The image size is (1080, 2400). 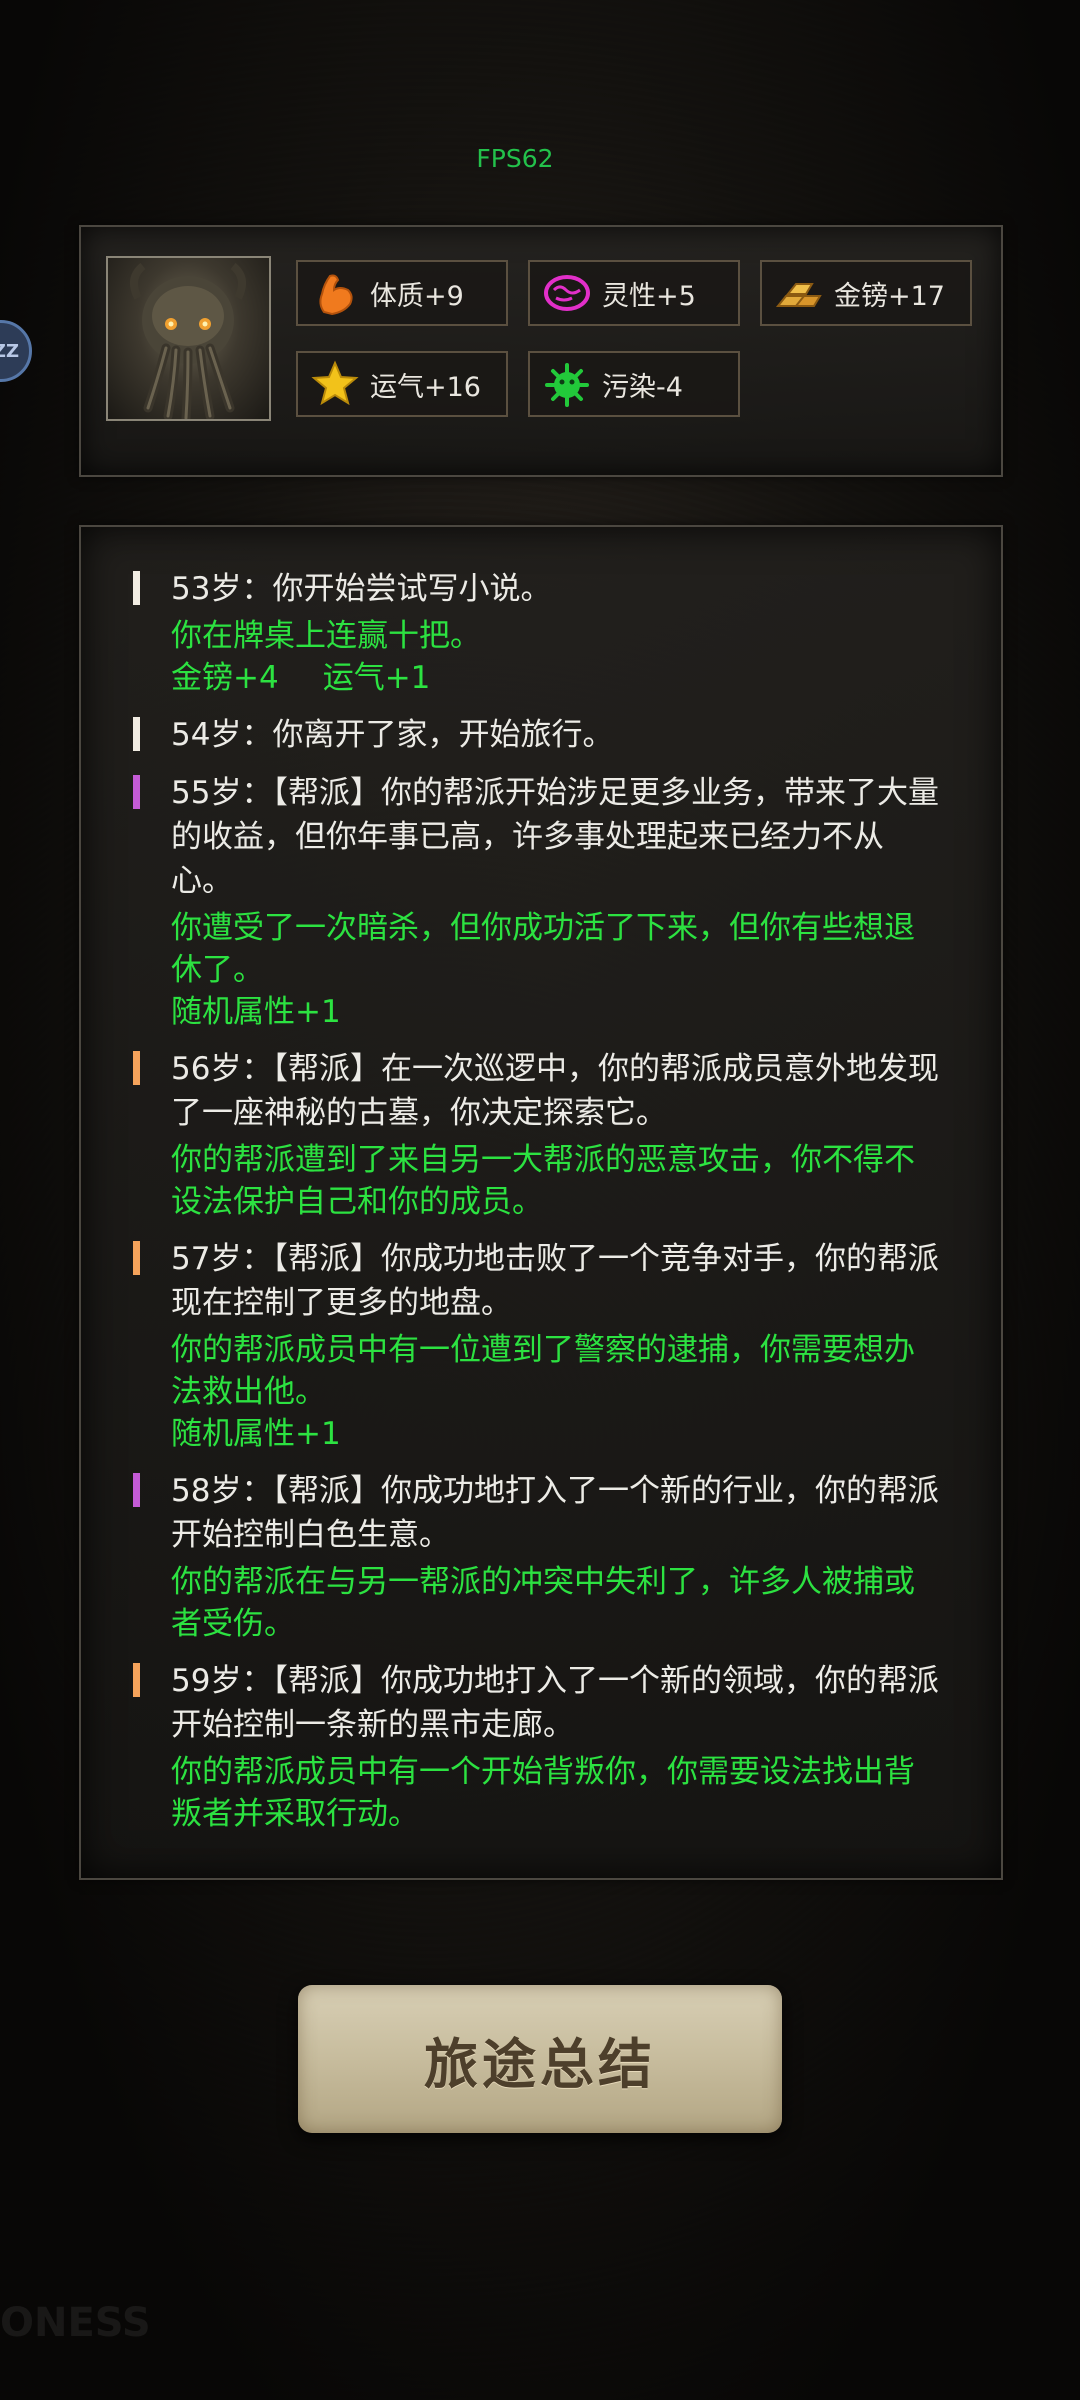 I want to click on log-entry-outcome: 你的帮派在与另一帮派的冲突中失利了，许多人被捕或者受伤。, so click(x=543, y=1603).